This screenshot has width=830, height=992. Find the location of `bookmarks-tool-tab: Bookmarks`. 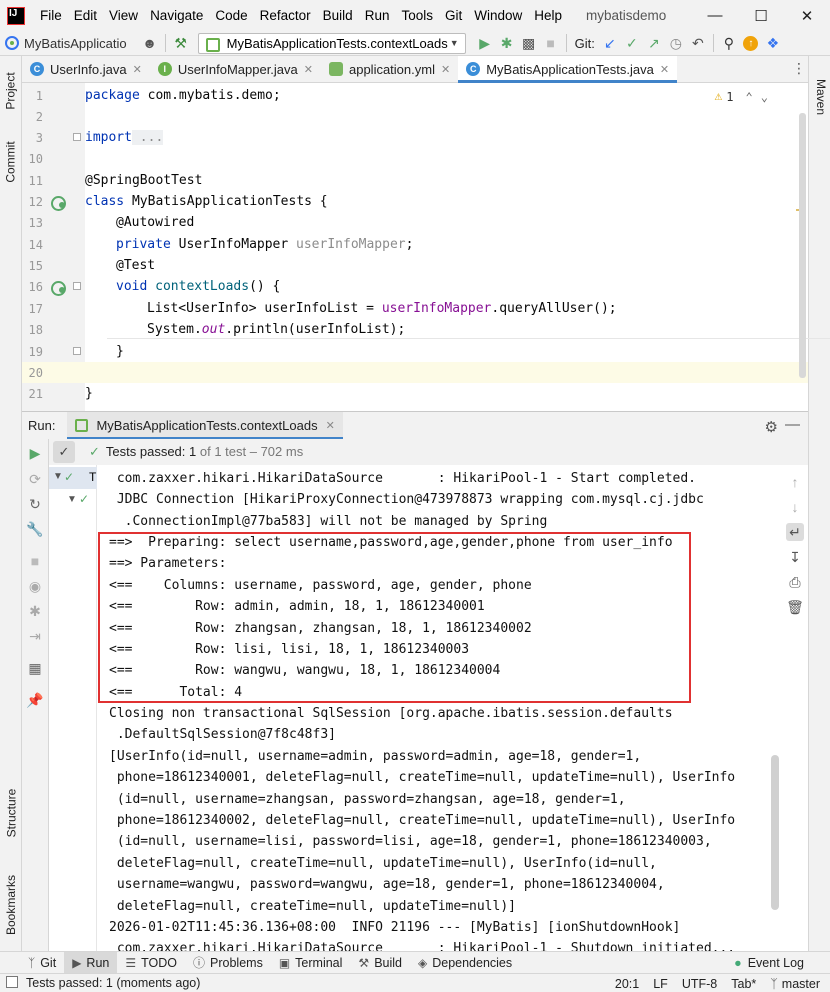

bookmarks-tool-tab: Bookmarks is located at coordinates (11, 905).